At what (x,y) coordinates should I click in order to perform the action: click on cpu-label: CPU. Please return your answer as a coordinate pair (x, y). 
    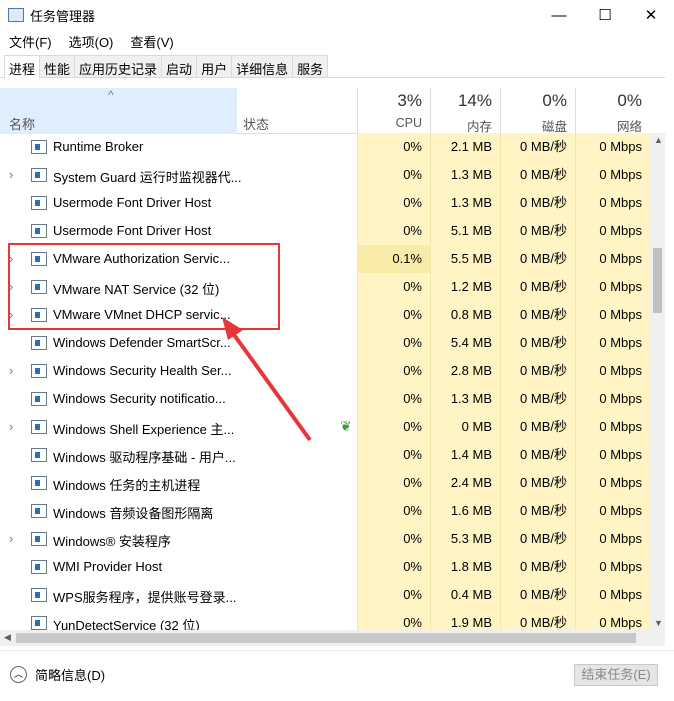
    Looking at the image, I should click on (408, 123).